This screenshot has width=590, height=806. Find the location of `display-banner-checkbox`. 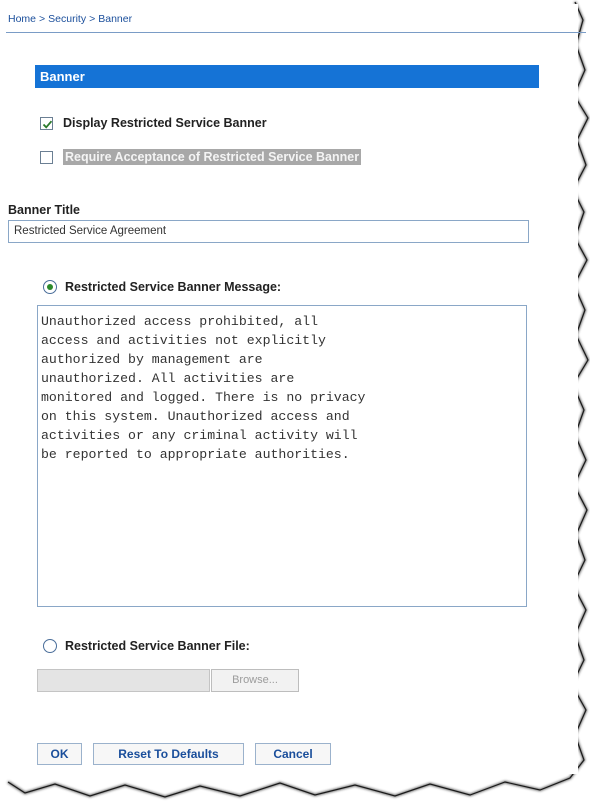

display-banner-checkbox is located at coordinates (46, 123).